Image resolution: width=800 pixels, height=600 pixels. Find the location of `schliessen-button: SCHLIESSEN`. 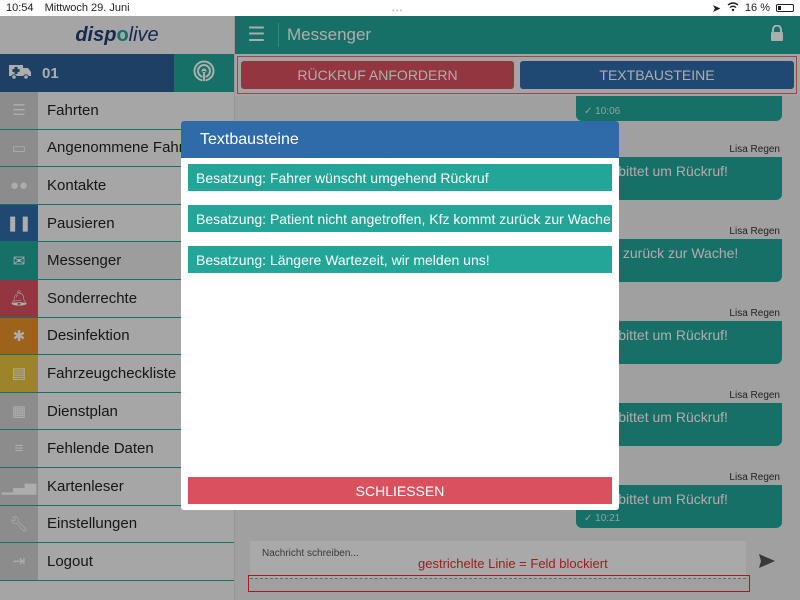

schliessen-button: SCHLIESSEN is located at coordinates (400, 490).